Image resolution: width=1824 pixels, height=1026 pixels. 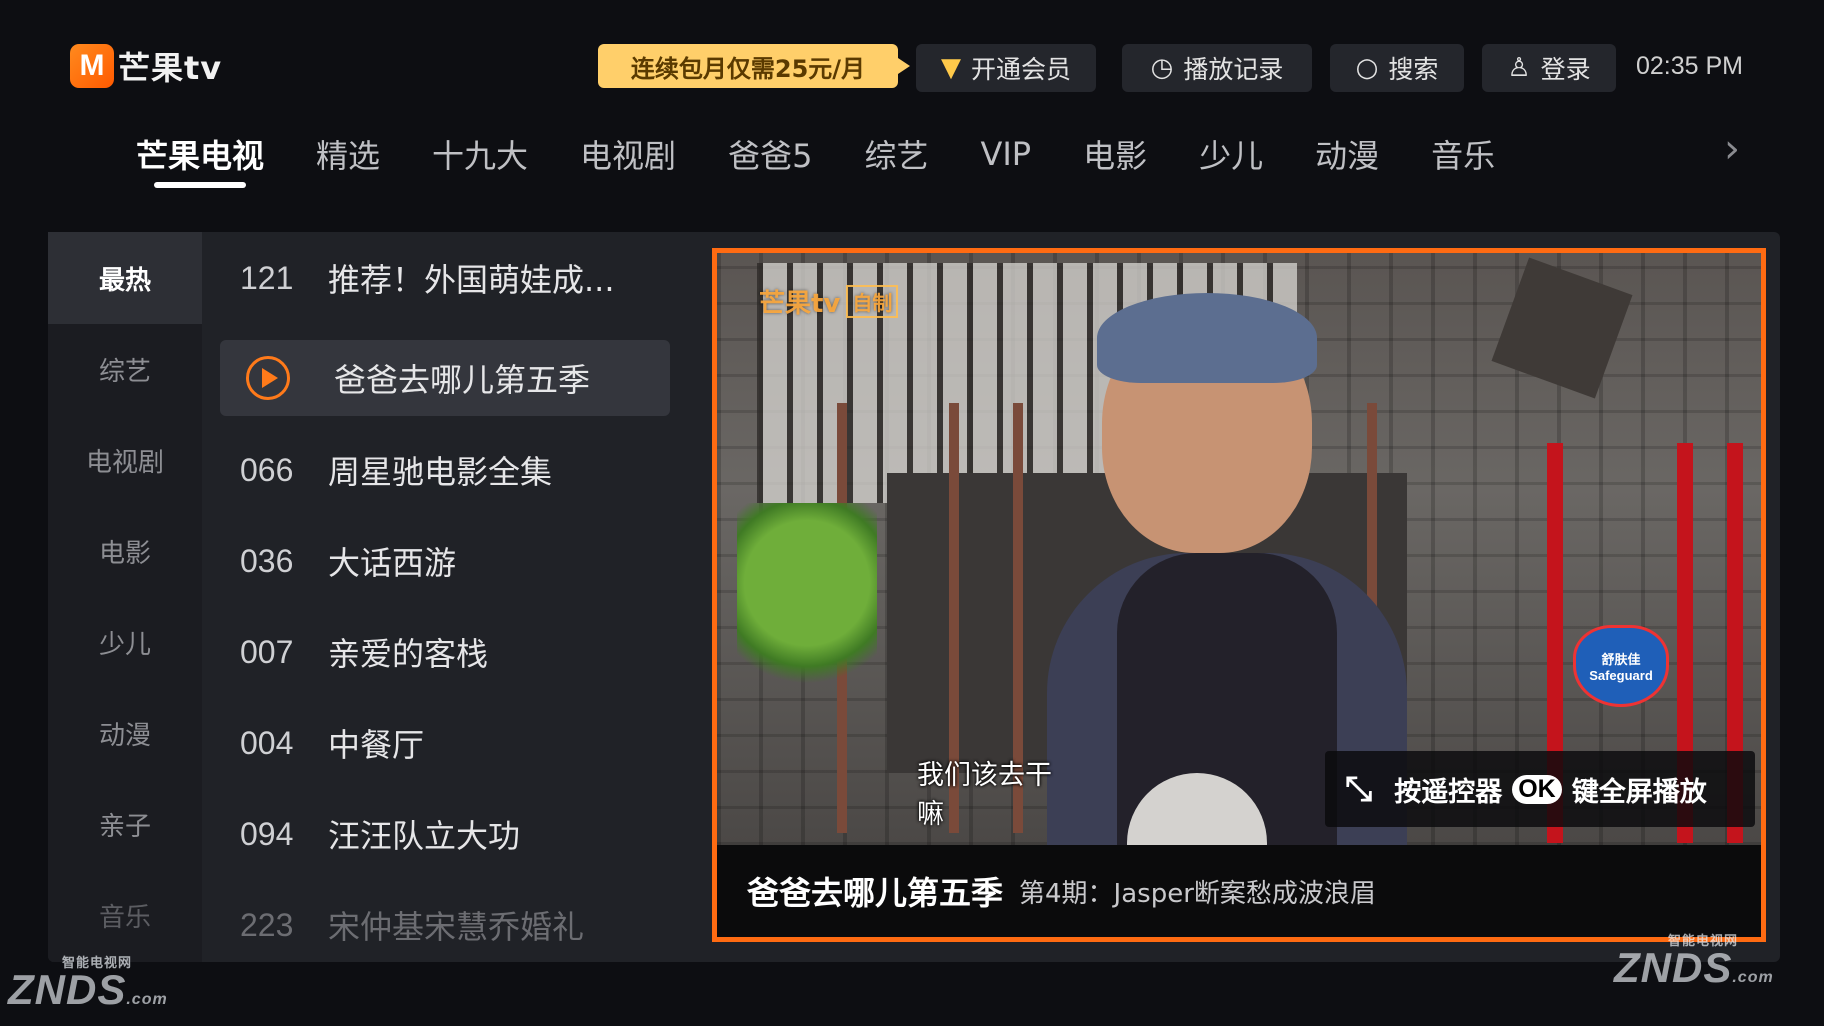 What do you see at coordinates (392, 563) in the screenshot?
I see `list-item-title: 大话西游` at bounding box center [392, 563].